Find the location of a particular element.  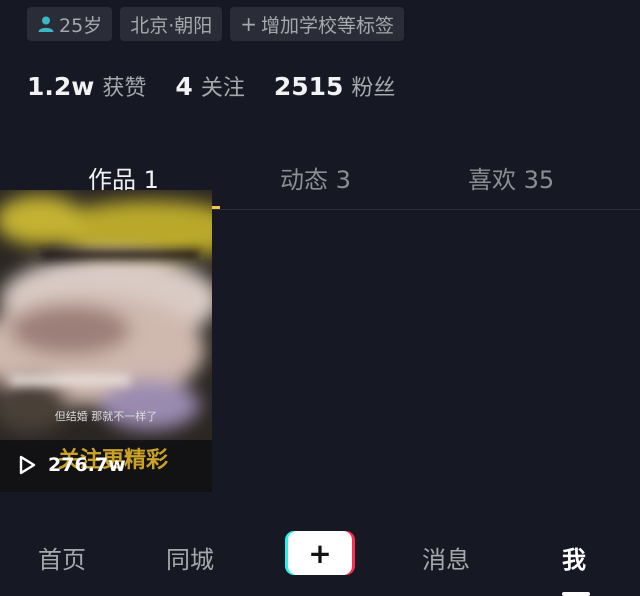

location-tag-label: 北京·朝阳 is located at coordinates (171, 25).